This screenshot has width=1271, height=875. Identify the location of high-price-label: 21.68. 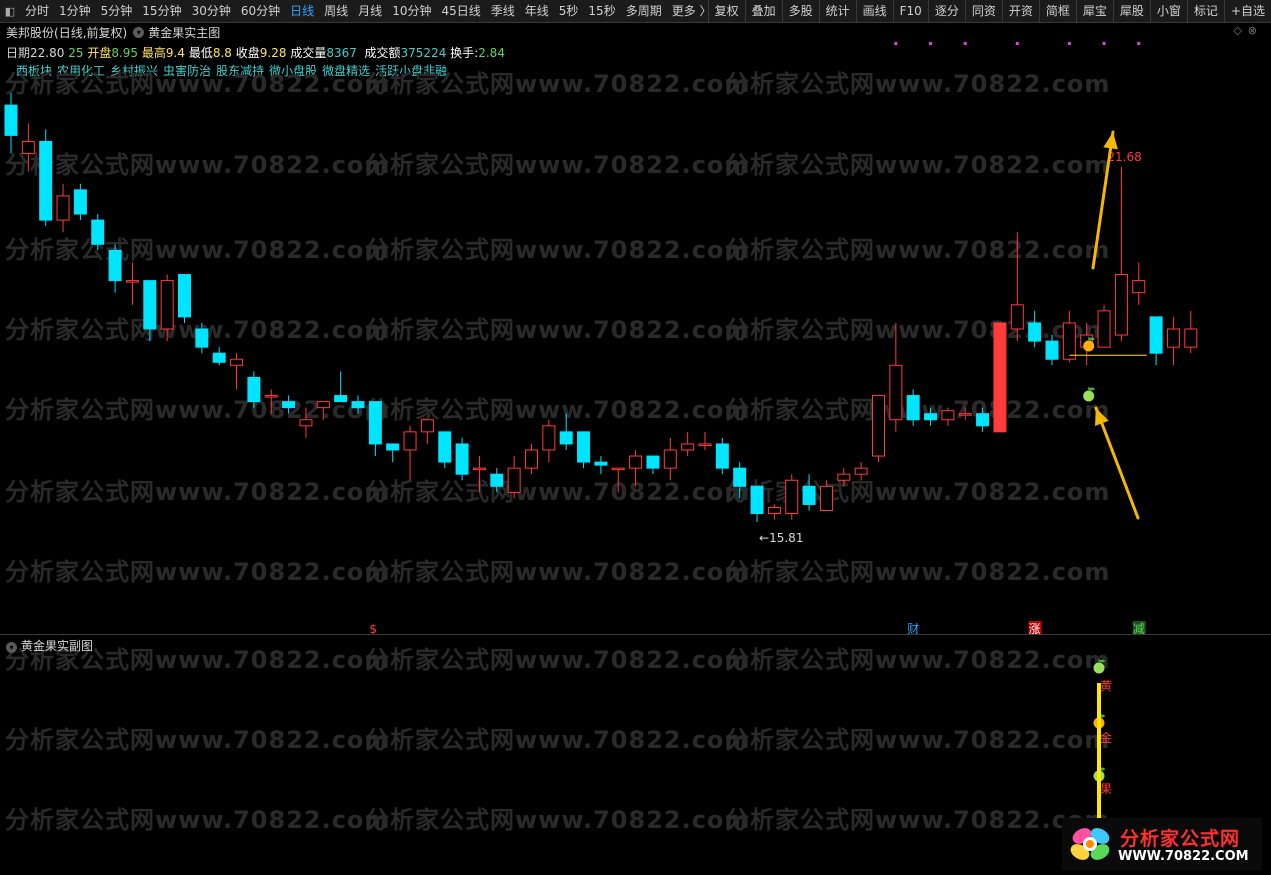
(1124, 157).